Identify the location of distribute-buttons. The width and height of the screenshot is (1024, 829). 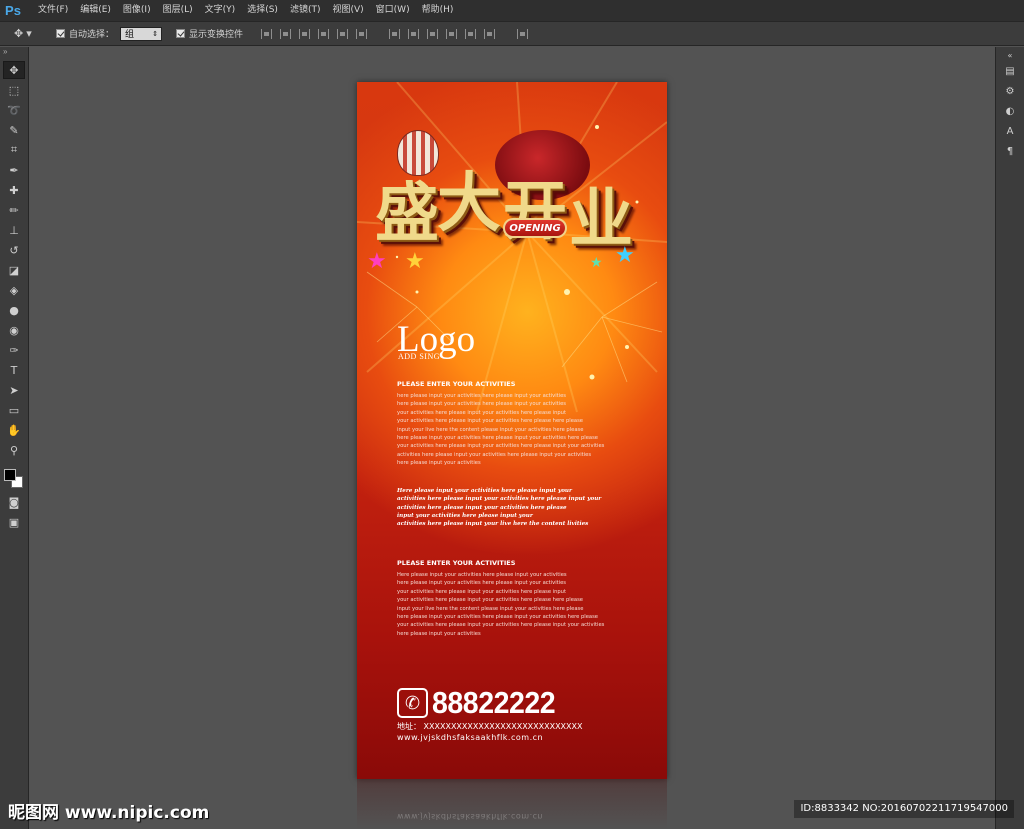
(442, 33).